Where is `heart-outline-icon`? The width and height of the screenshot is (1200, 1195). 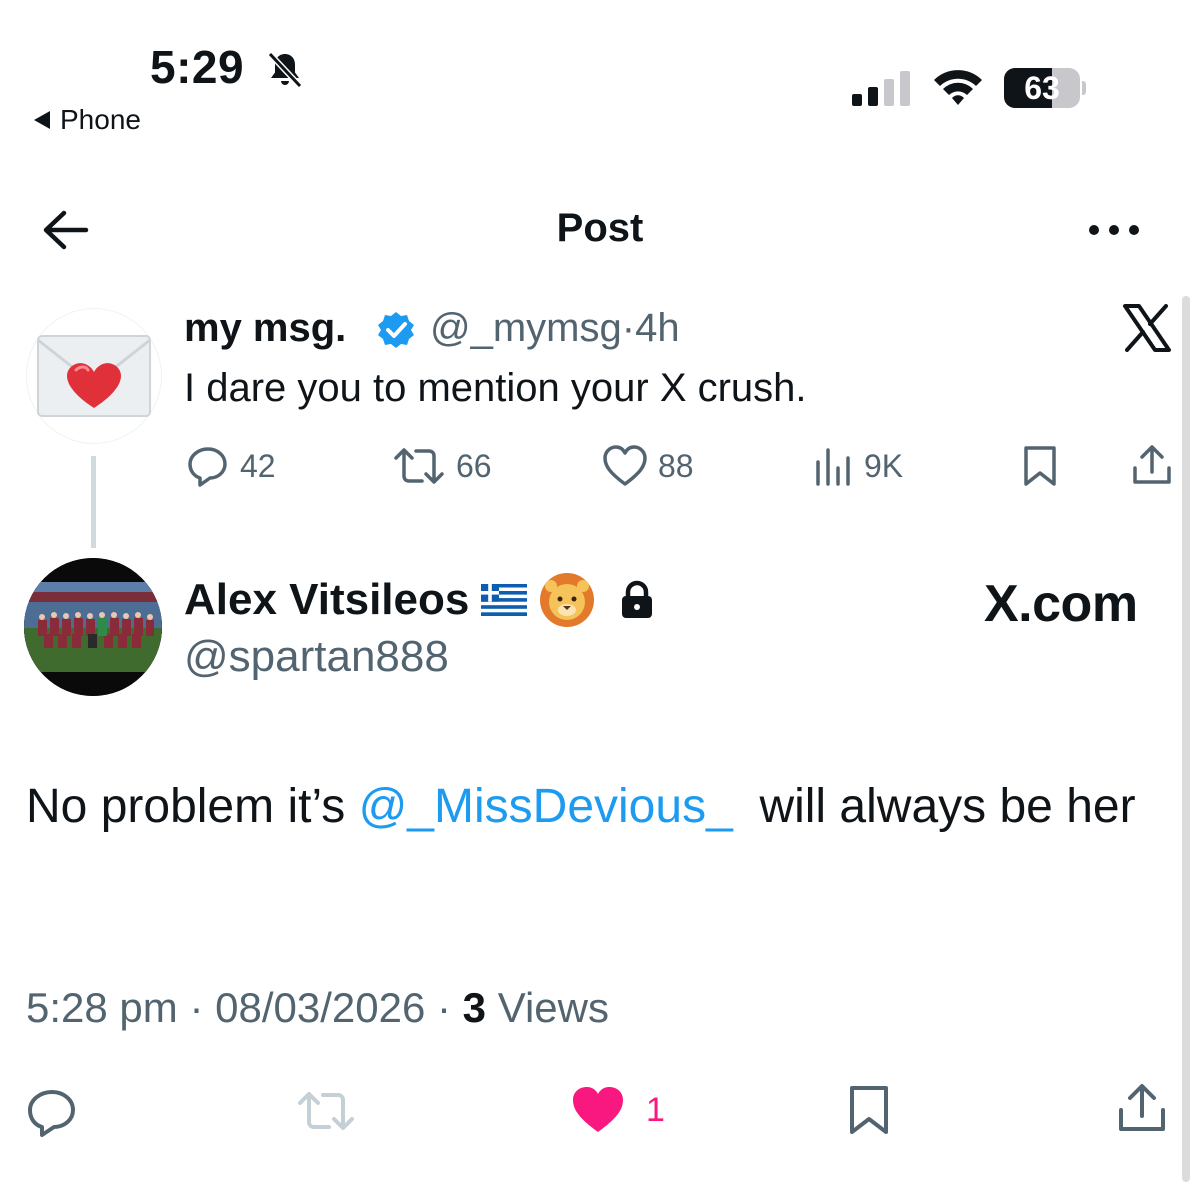 heart-outline-icon is located at coordinates (625, 465).